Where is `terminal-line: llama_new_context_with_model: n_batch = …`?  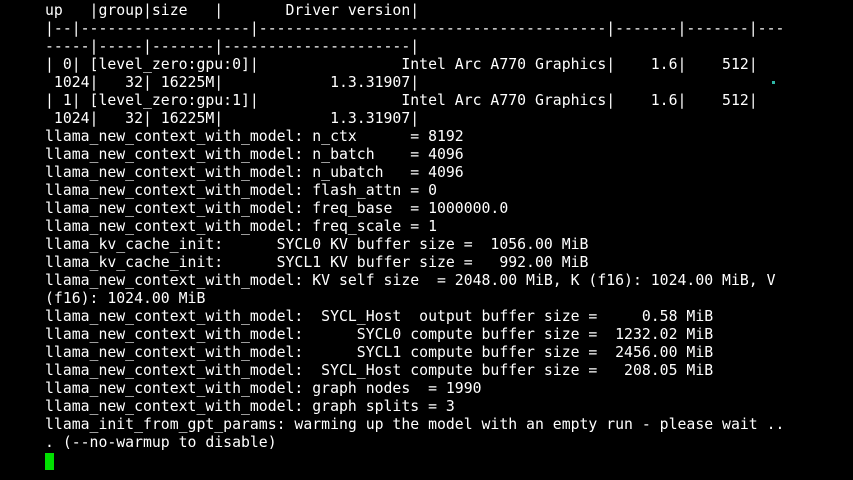
terminal-line: llama_new_context_with_model: n_batch = … is located at coordinates (254, 154).